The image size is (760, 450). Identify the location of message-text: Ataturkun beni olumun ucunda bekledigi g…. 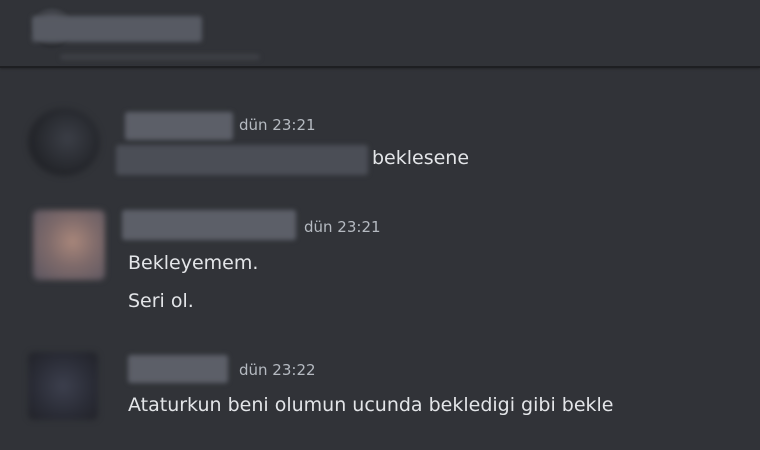
(371, 405).